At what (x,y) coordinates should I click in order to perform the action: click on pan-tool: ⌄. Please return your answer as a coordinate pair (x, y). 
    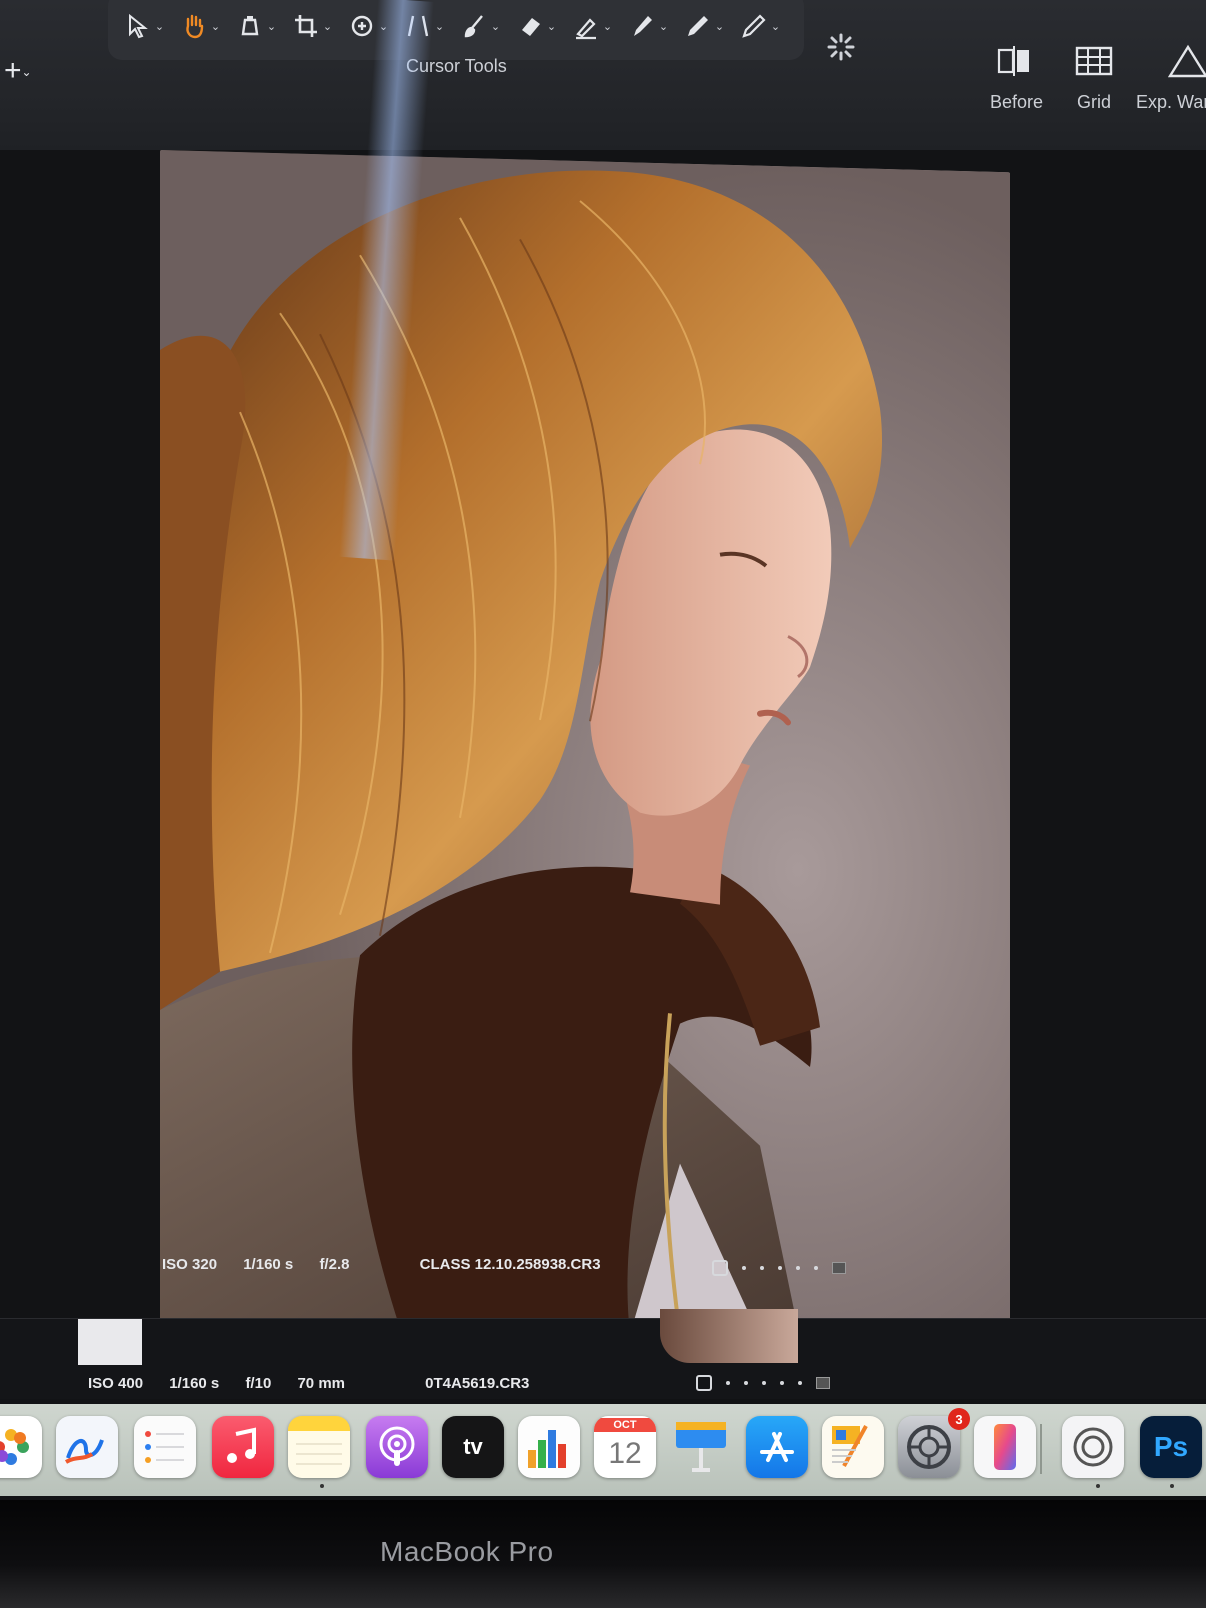
    Looking at the image, I should click on (200, 26).